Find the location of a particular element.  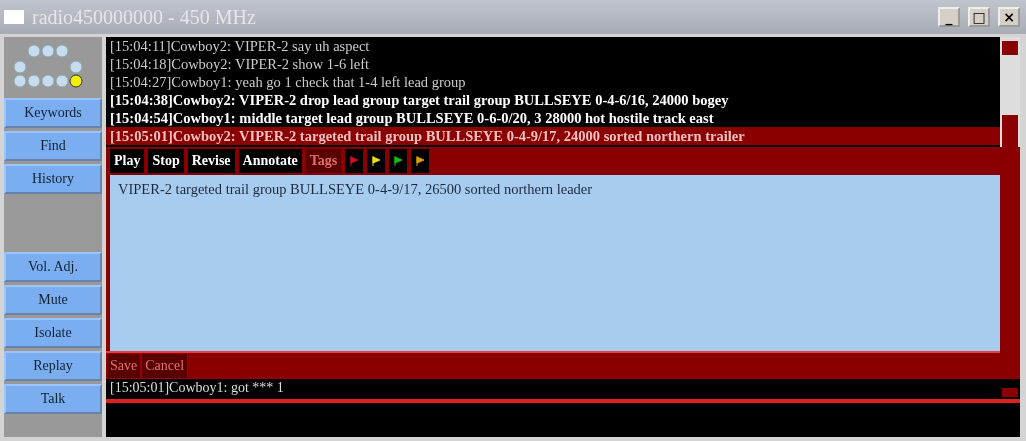

window-control-button: □ is located at coordinates (979, 17).